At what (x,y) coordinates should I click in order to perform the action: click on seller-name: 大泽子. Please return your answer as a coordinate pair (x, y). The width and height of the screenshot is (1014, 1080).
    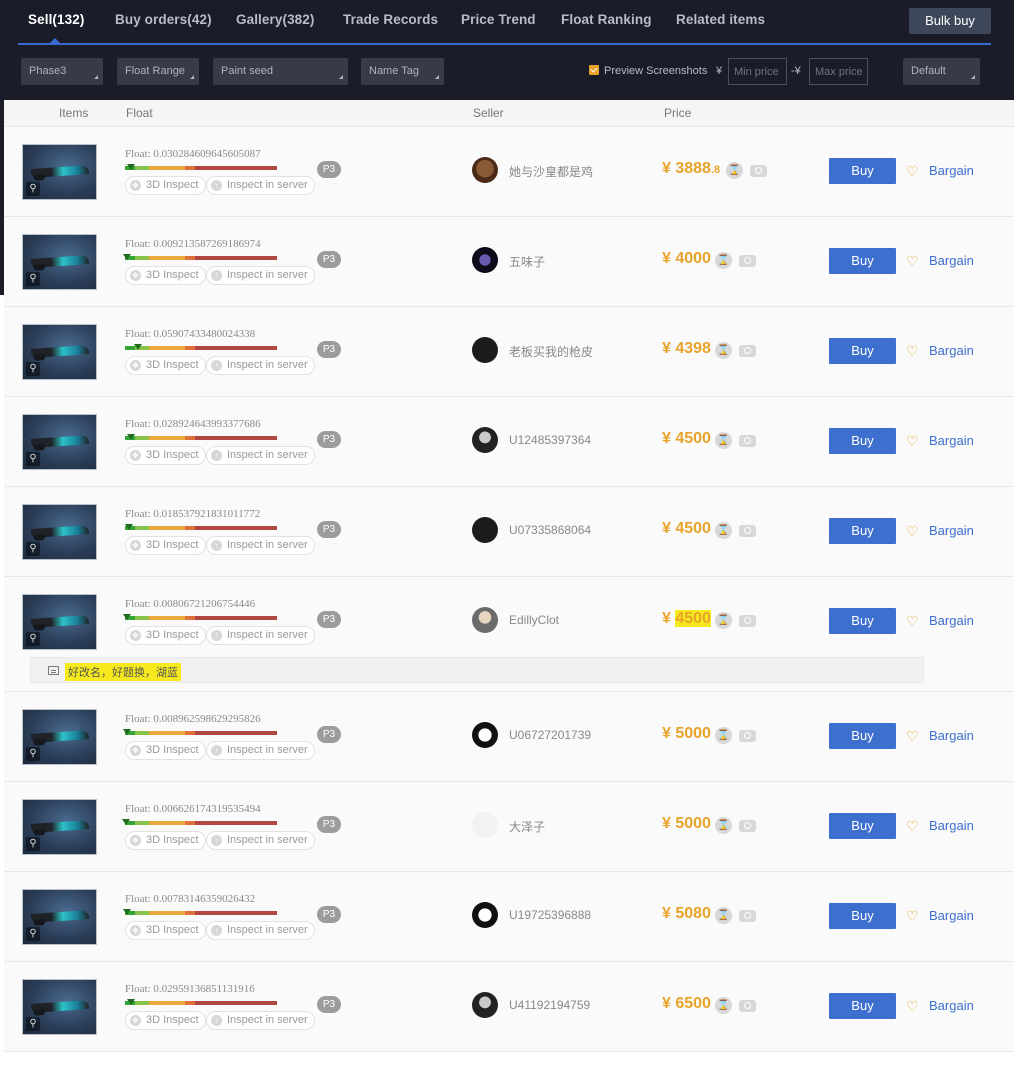
    Looking at the image, I should click on (527, 826).